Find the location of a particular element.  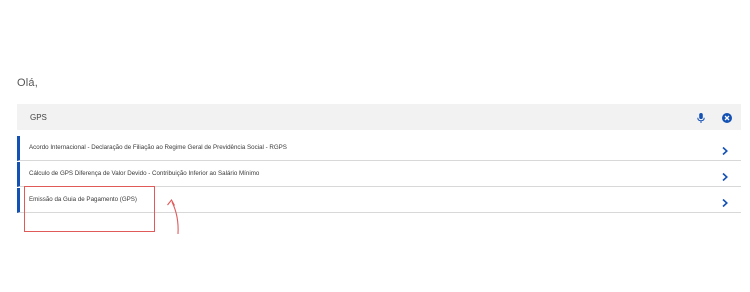

close-circle-icon is located at coordinates (727, 117).